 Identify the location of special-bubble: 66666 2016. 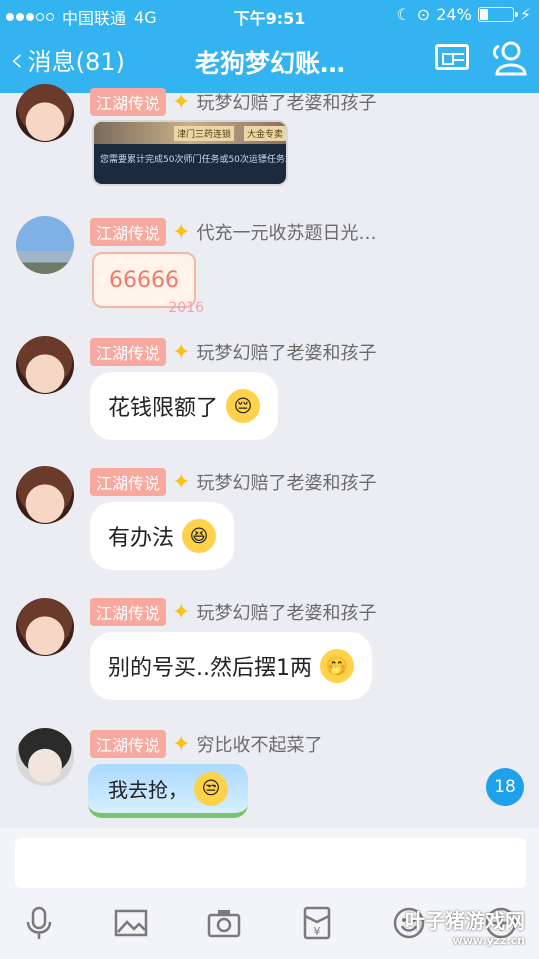
(148, 284).